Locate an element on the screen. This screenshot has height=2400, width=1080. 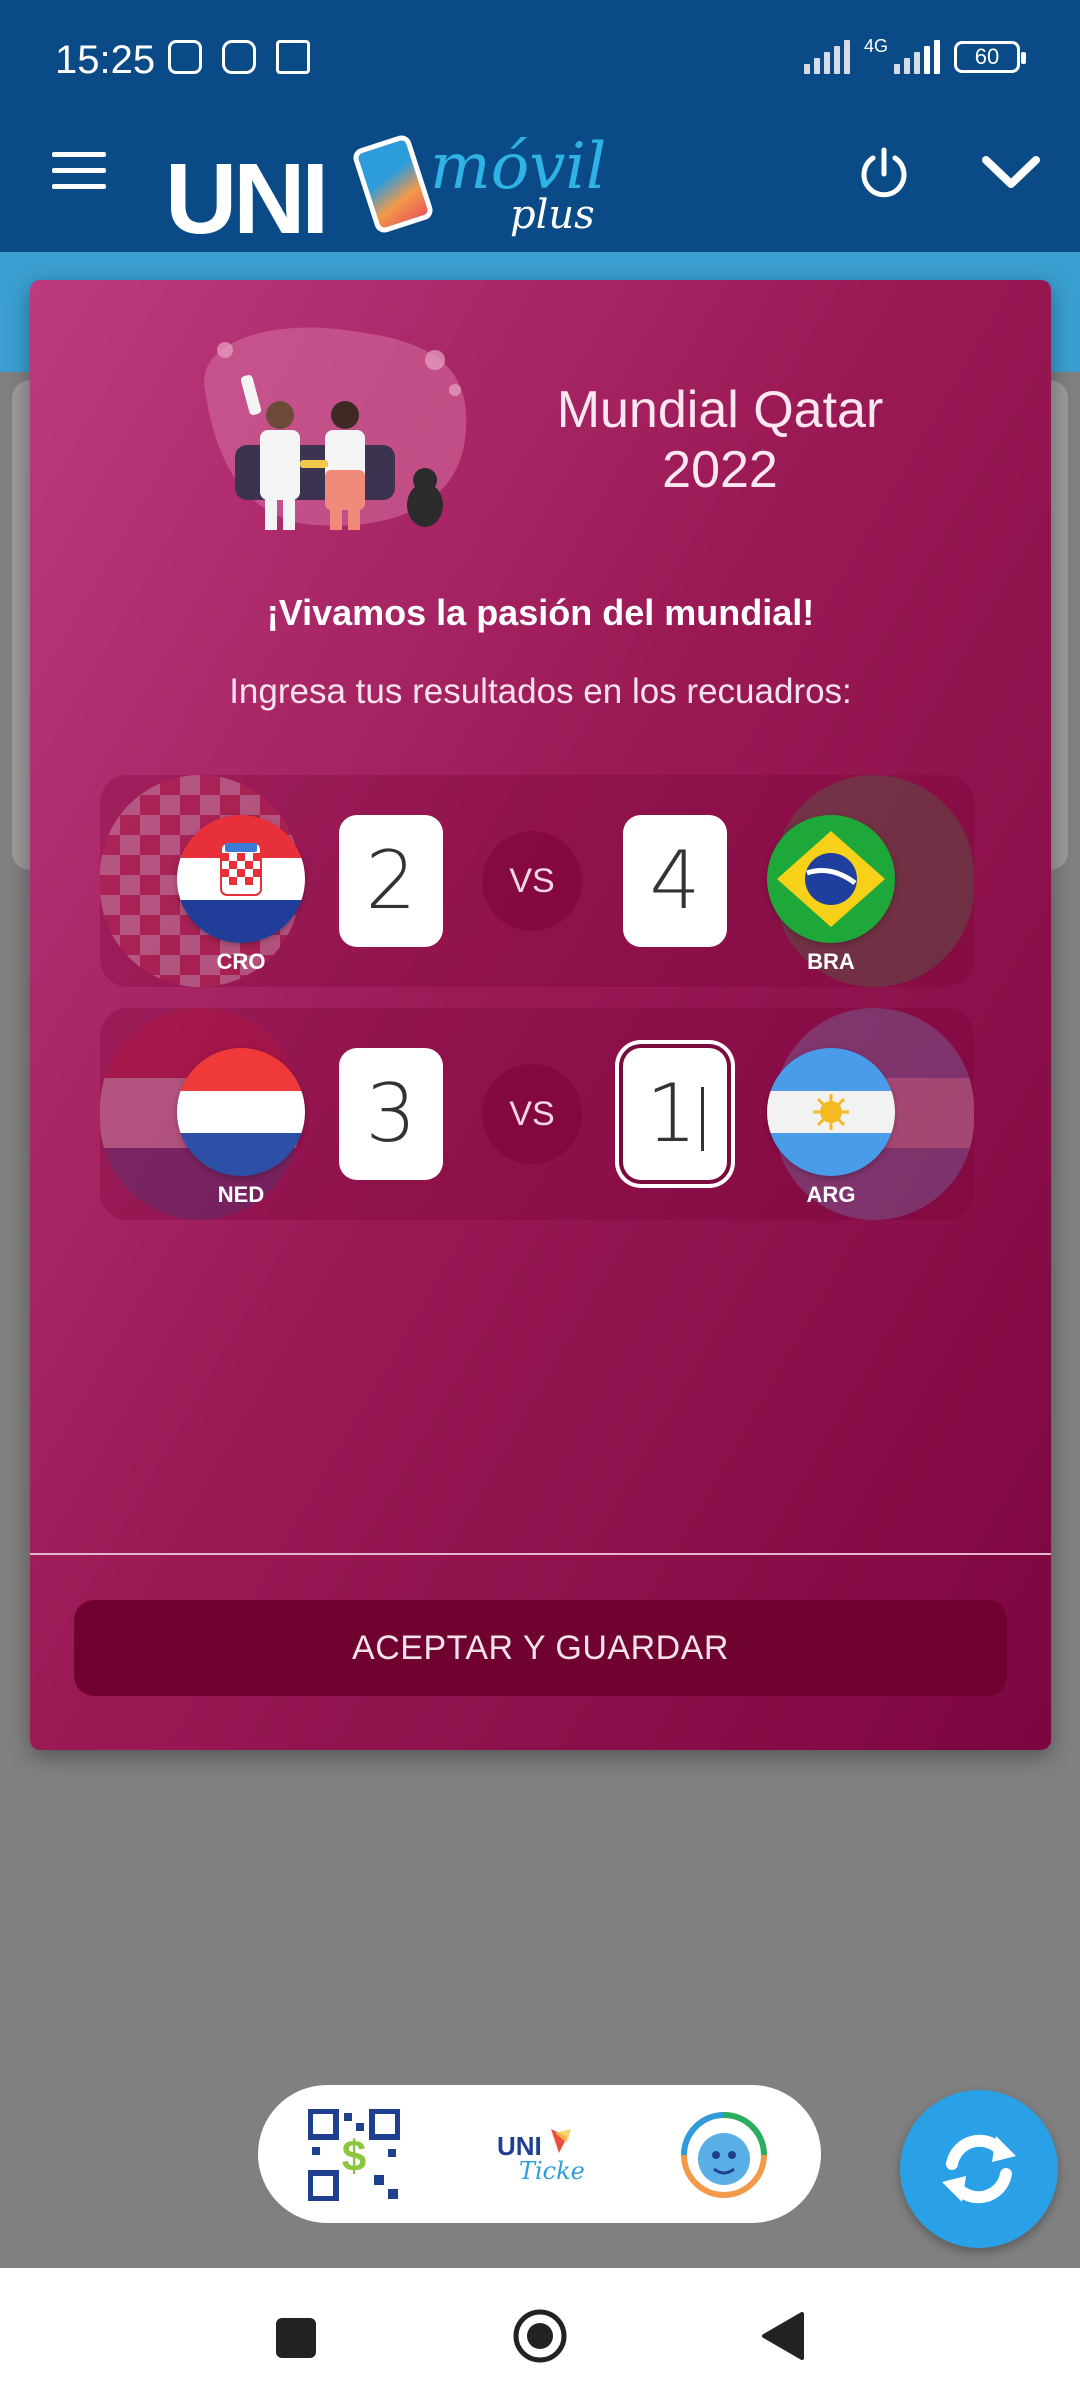
home-team: CRO is located at coordinates (241, 895).